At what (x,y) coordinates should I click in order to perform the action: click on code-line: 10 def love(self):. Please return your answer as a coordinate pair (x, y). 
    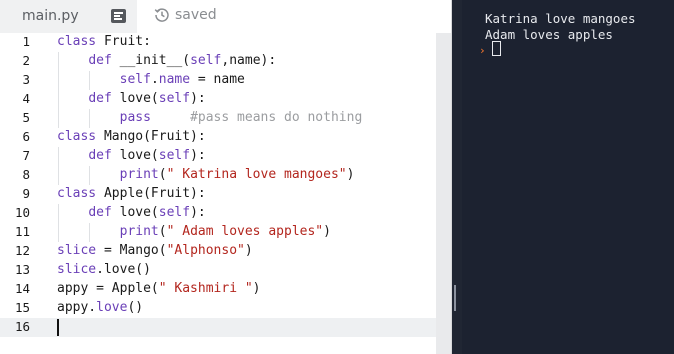
    Looking at the image, I should click on (218, 213).